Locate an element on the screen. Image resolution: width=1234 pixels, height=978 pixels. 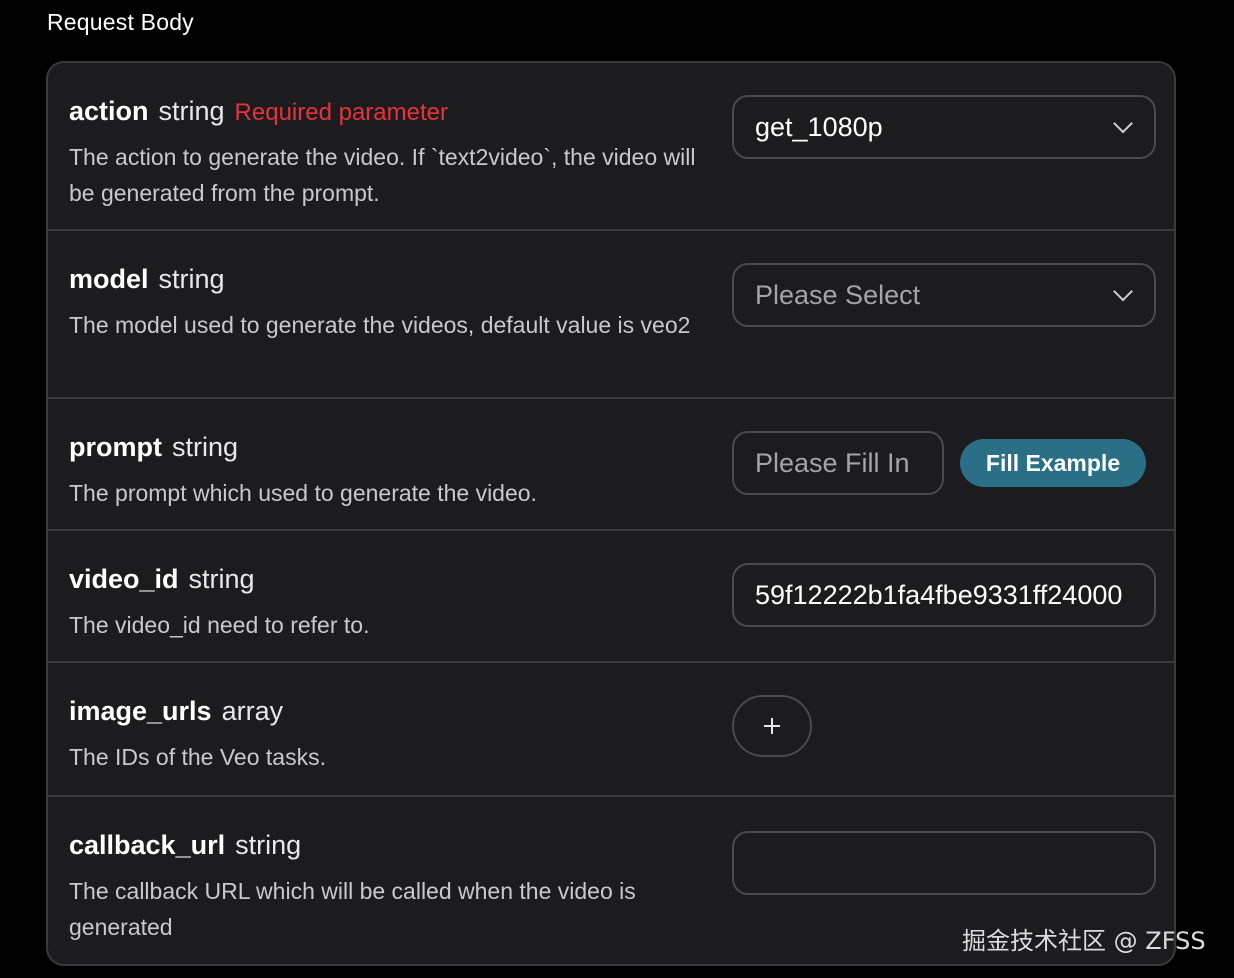
param-name: prompt is located at coordinates (115, 447).